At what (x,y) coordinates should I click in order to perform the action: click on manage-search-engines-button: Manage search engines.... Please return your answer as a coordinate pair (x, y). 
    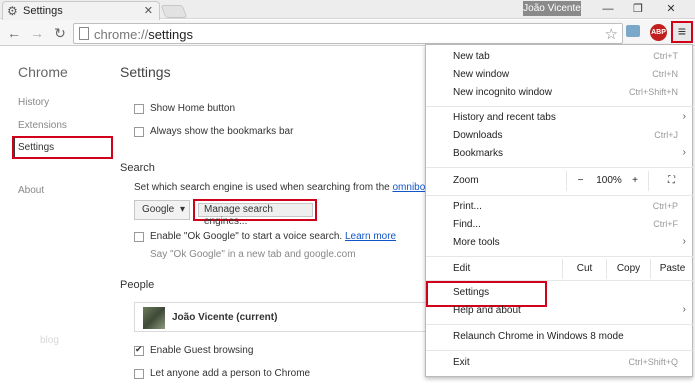
    Looking at the image, I should click on (255, 215).